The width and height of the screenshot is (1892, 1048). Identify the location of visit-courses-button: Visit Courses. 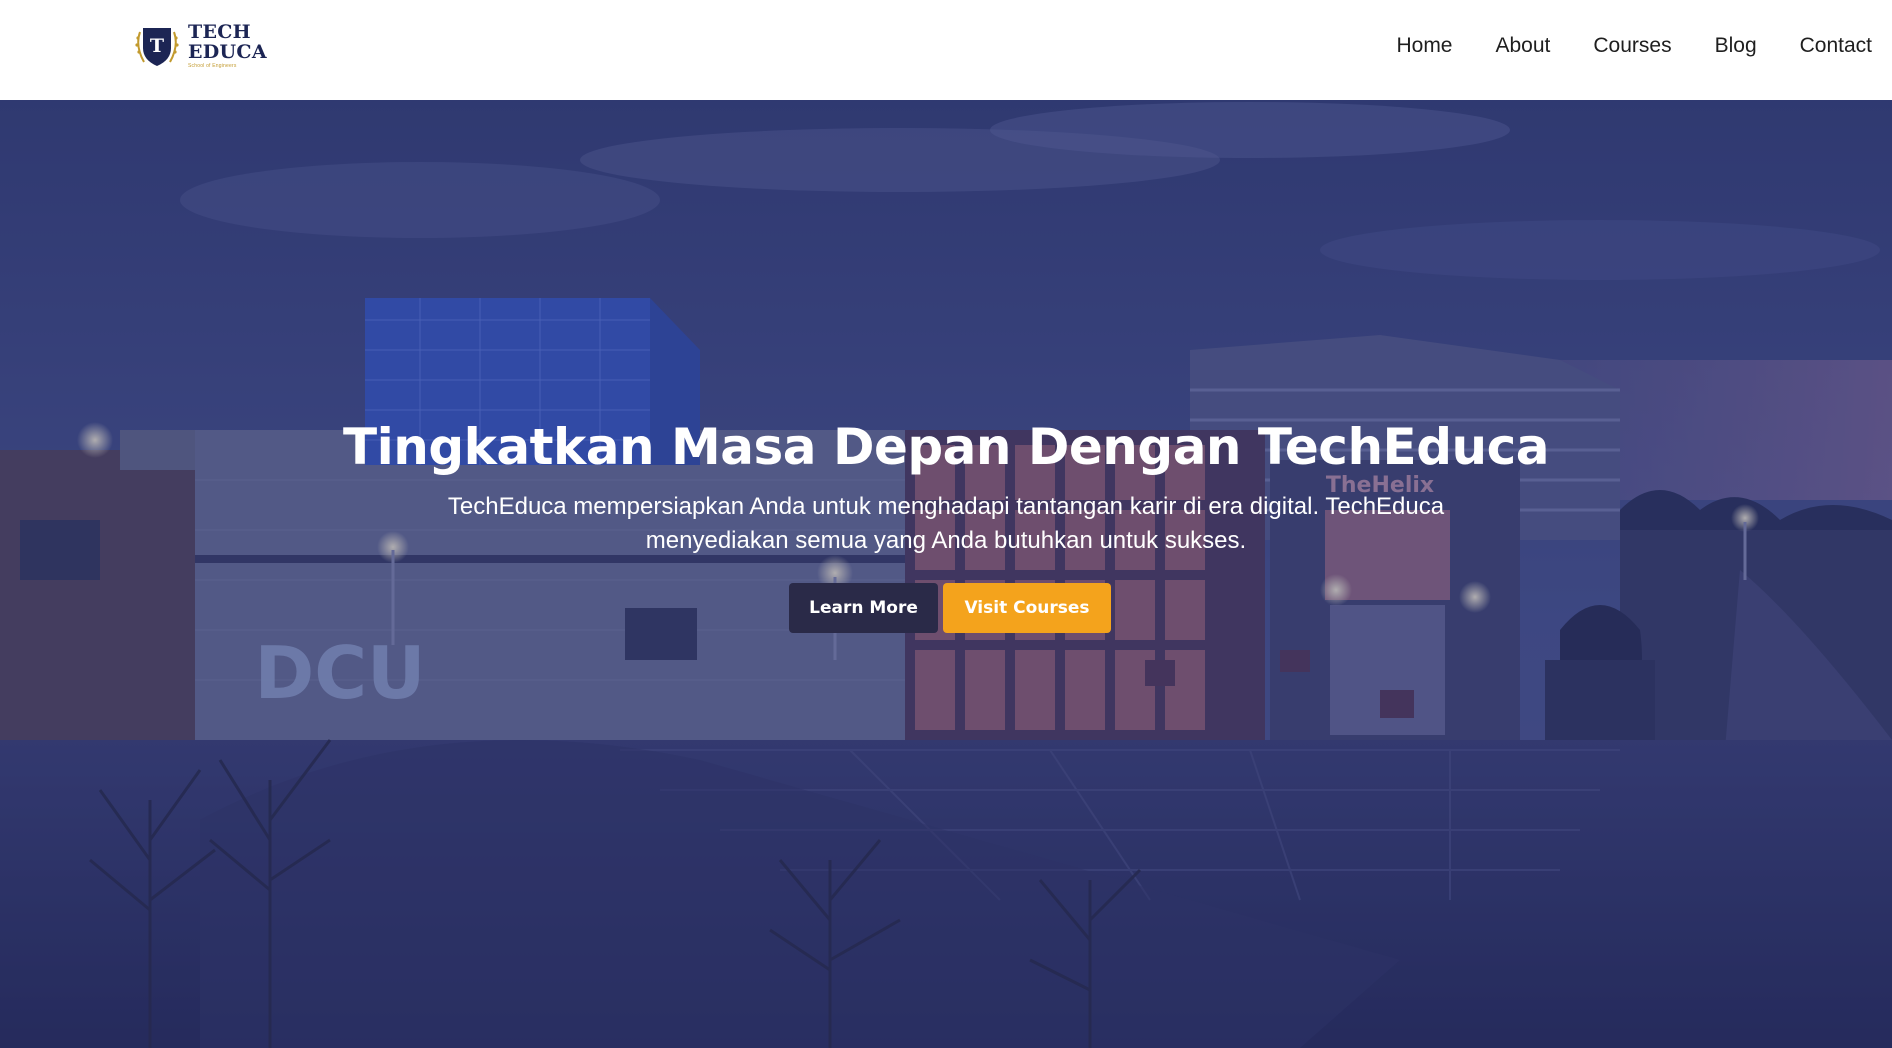
(1027, 608).